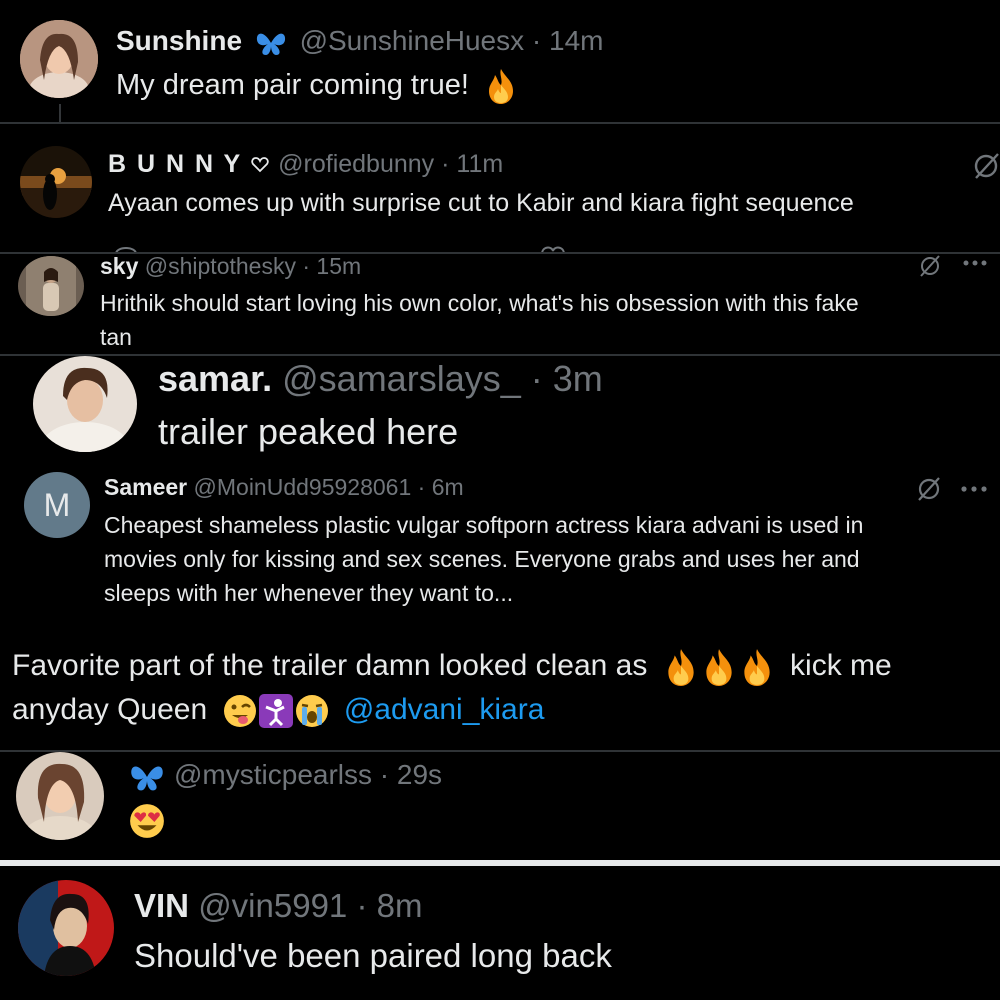 Image resolution: width=1000 pixels, height=1000 pixels. I want to click on user-handle: @SunshineHuesx, so click(412, 40).